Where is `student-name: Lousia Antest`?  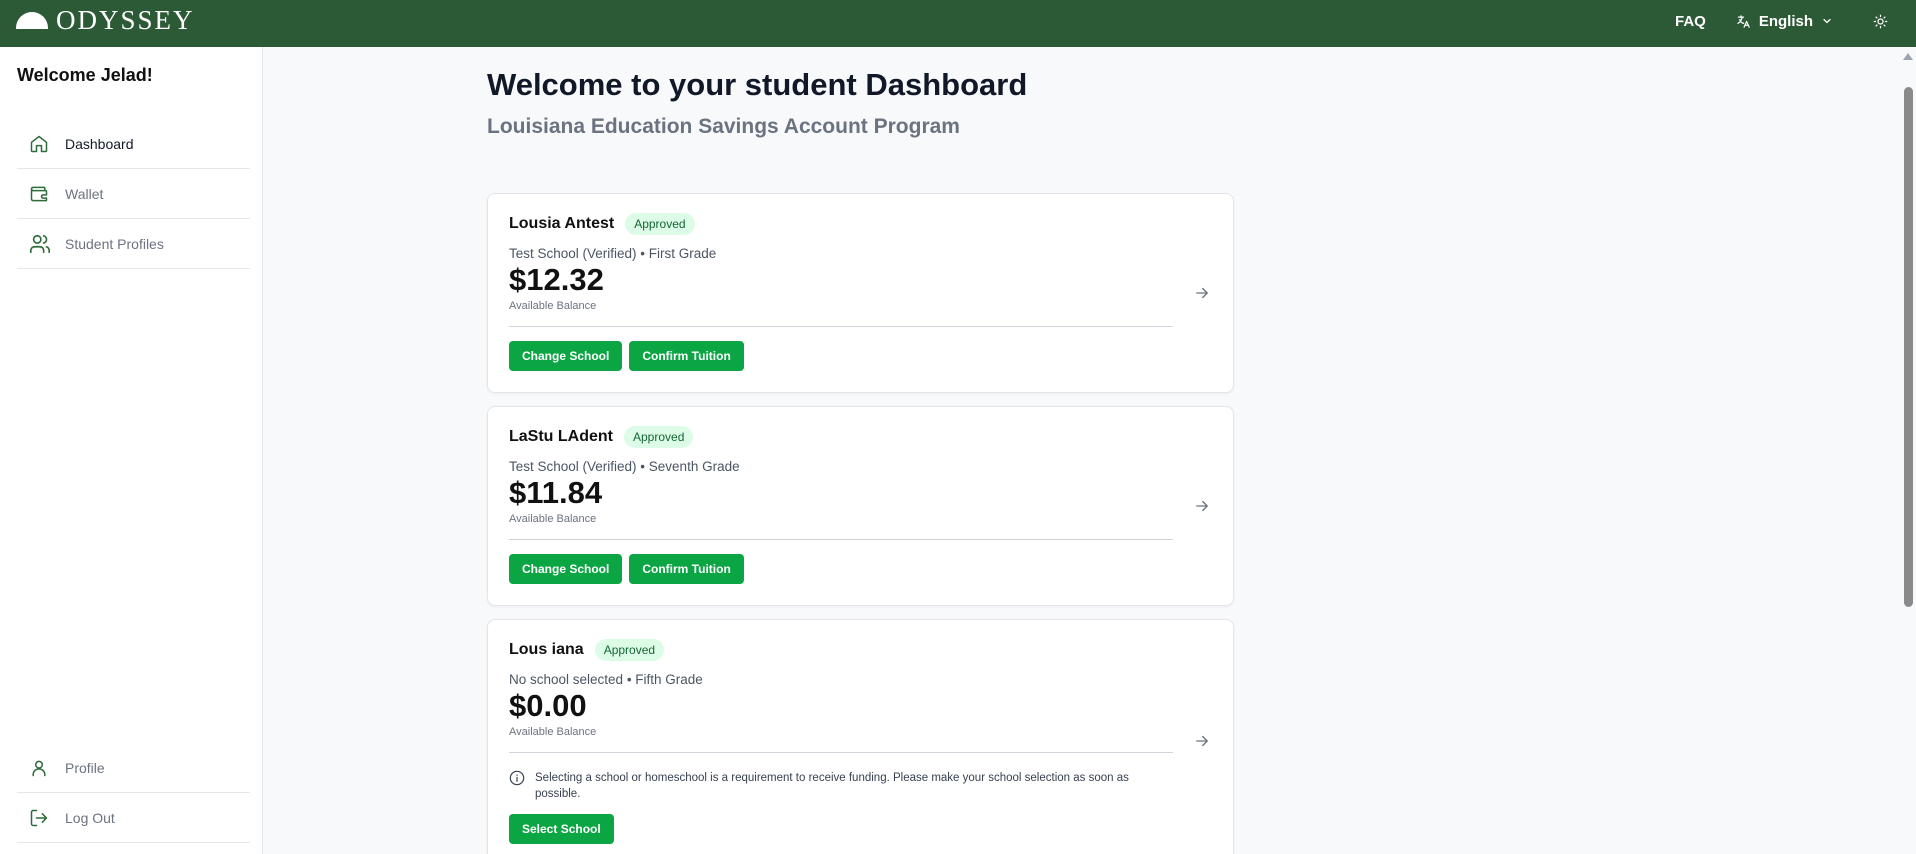
student-name: Lousia Antest is located at coordinates (562, 223).